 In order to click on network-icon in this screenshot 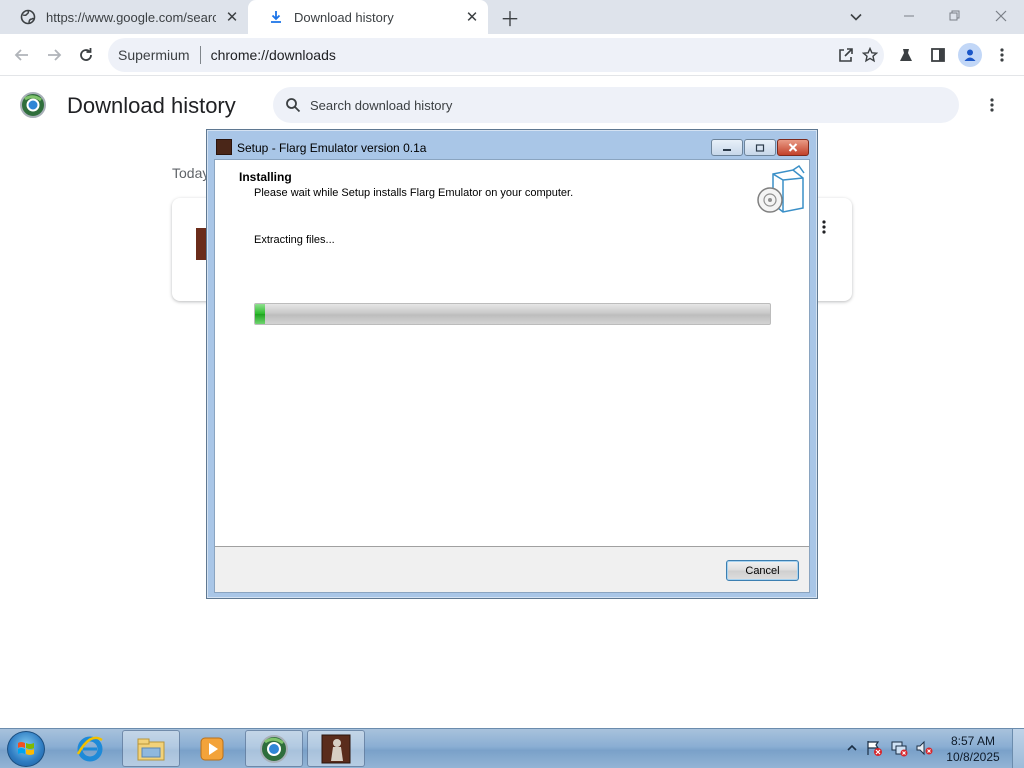, I will do `click(899, 748)`.